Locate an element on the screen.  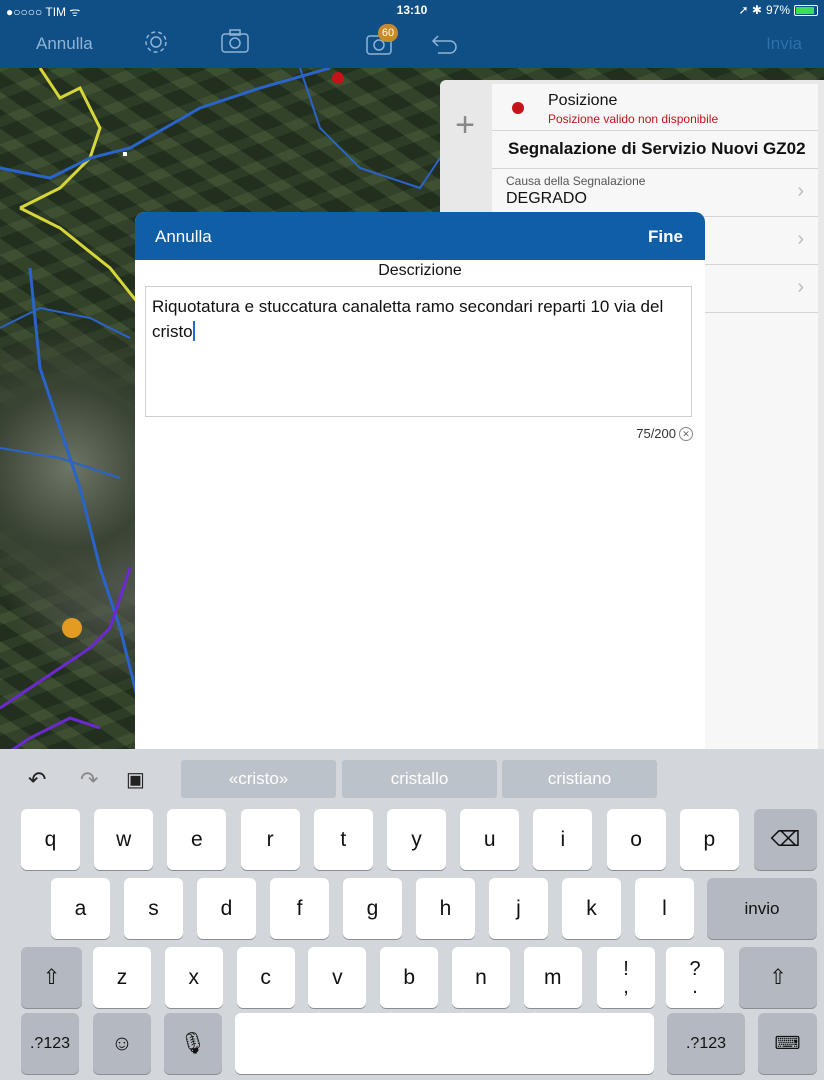
key-u: u is located at coordinates (490, 839).